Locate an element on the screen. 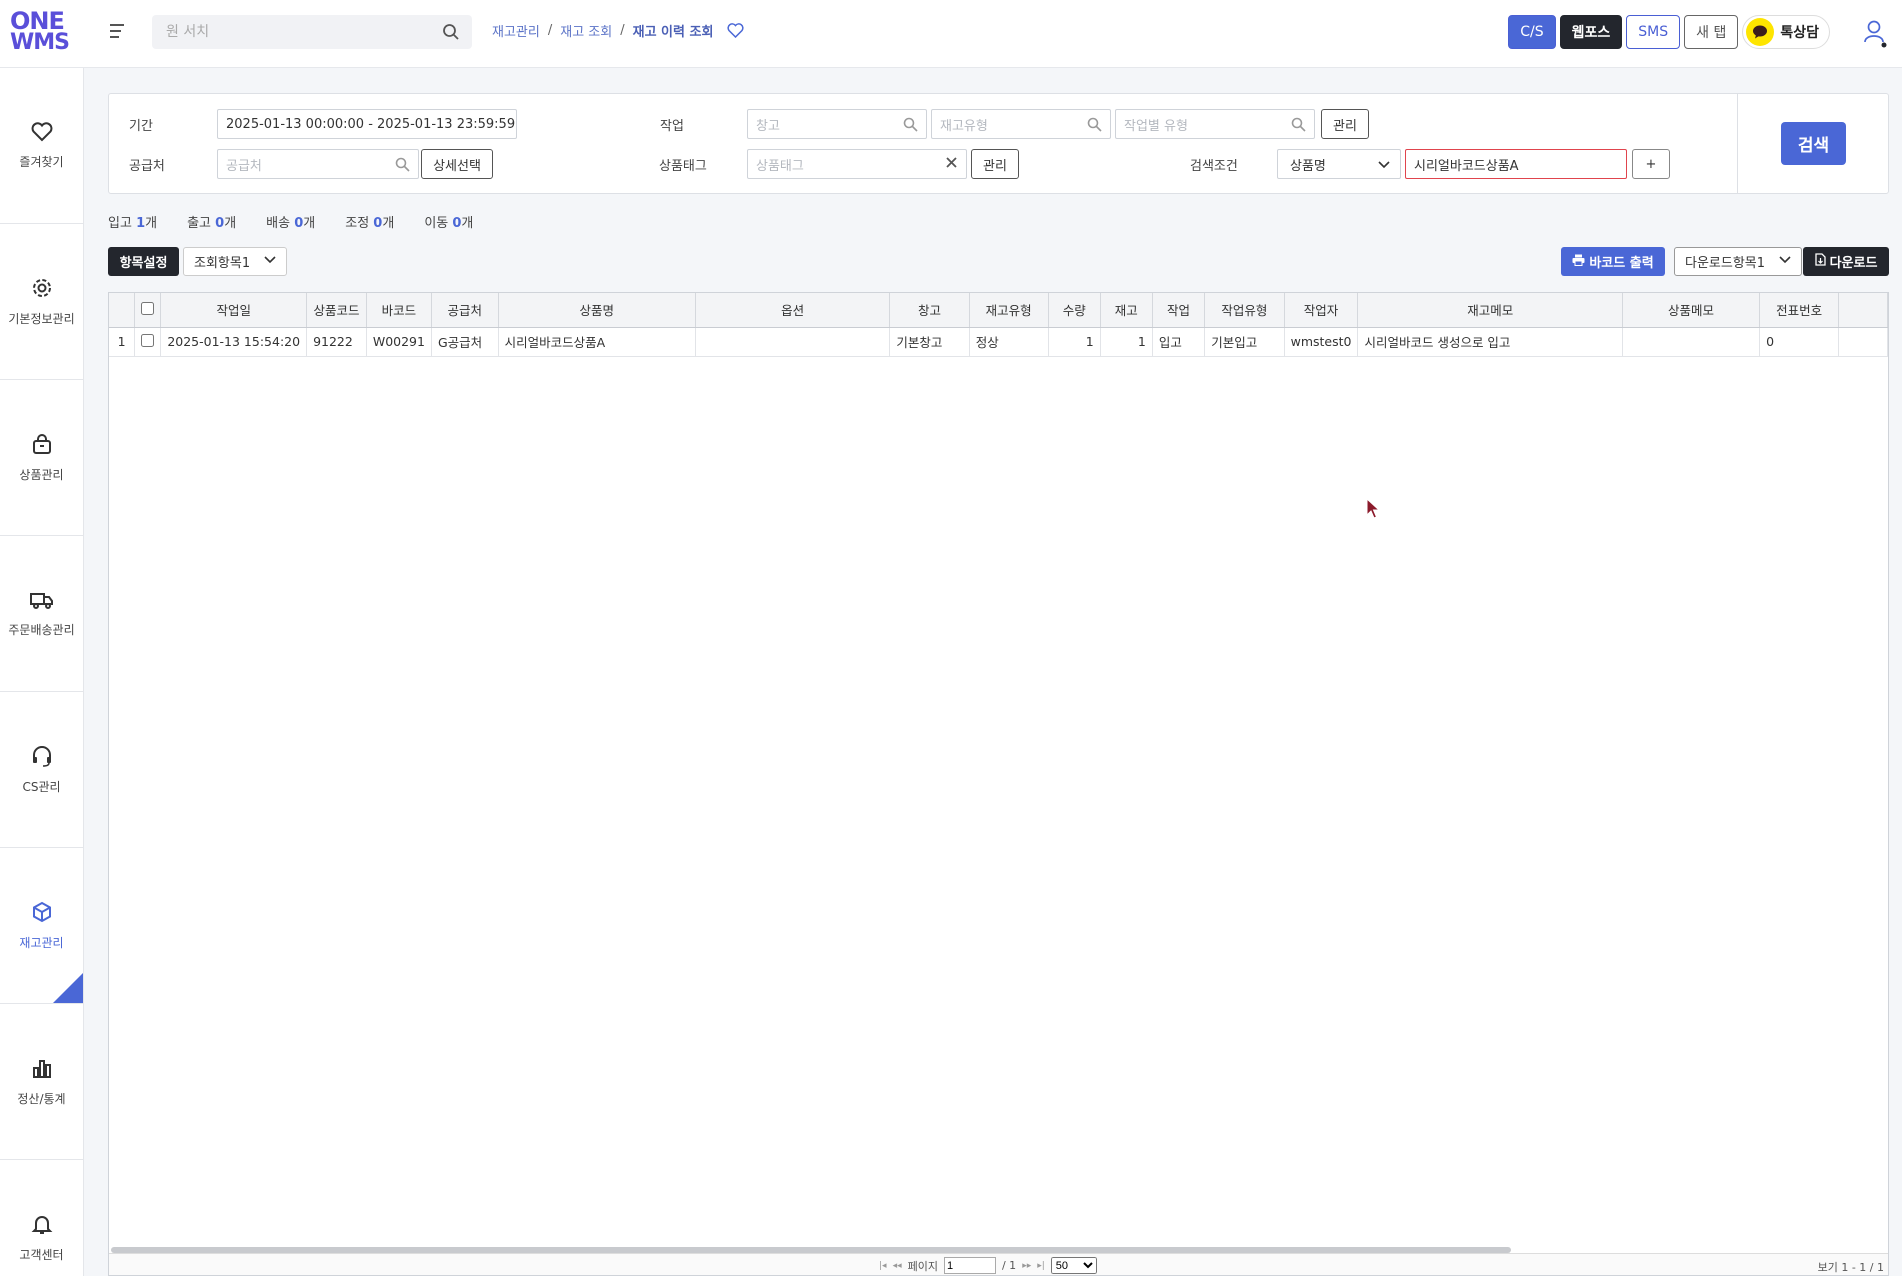 This screenshot has height=1276, width=1902. header-select-all is located at coordinates (148, 310).